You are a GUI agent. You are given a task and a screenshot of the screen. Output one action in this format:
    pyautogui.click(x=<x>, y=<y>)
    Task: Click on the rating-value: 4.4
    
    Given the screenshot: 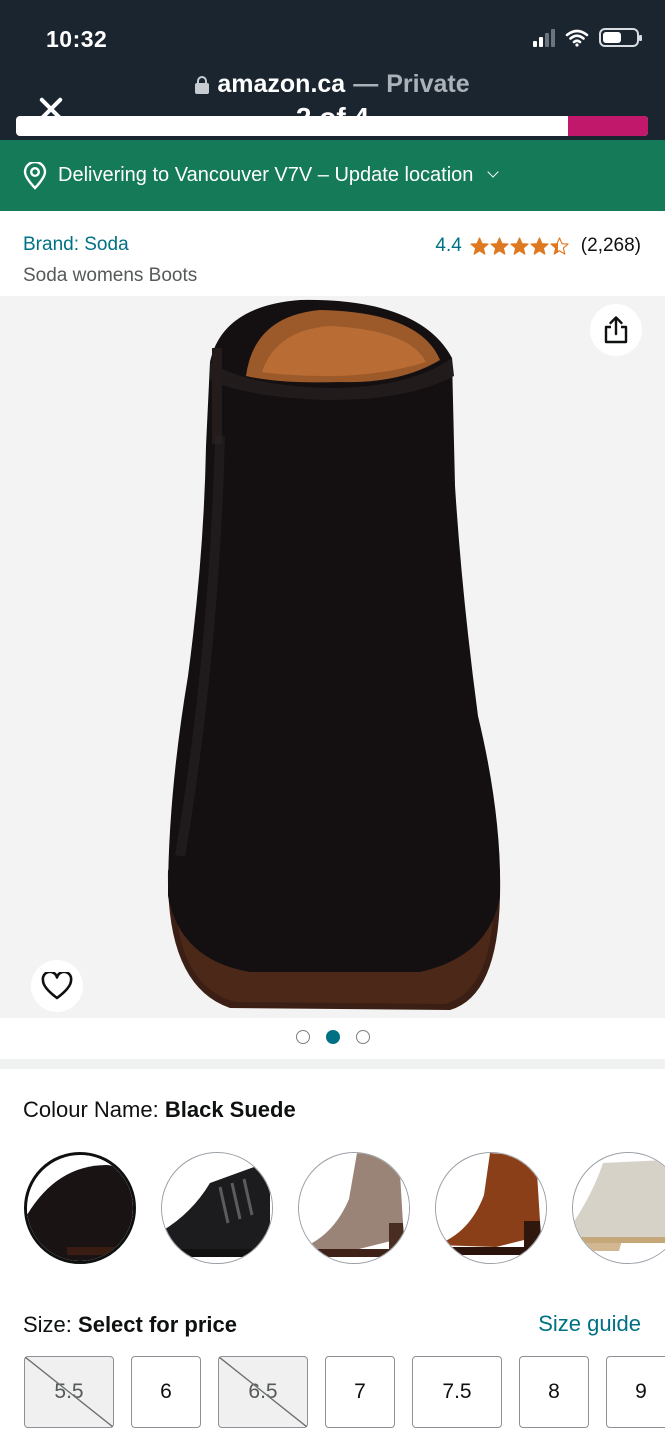 What is the action you would take?
    pyautogui.click(x=448, y=245)
    